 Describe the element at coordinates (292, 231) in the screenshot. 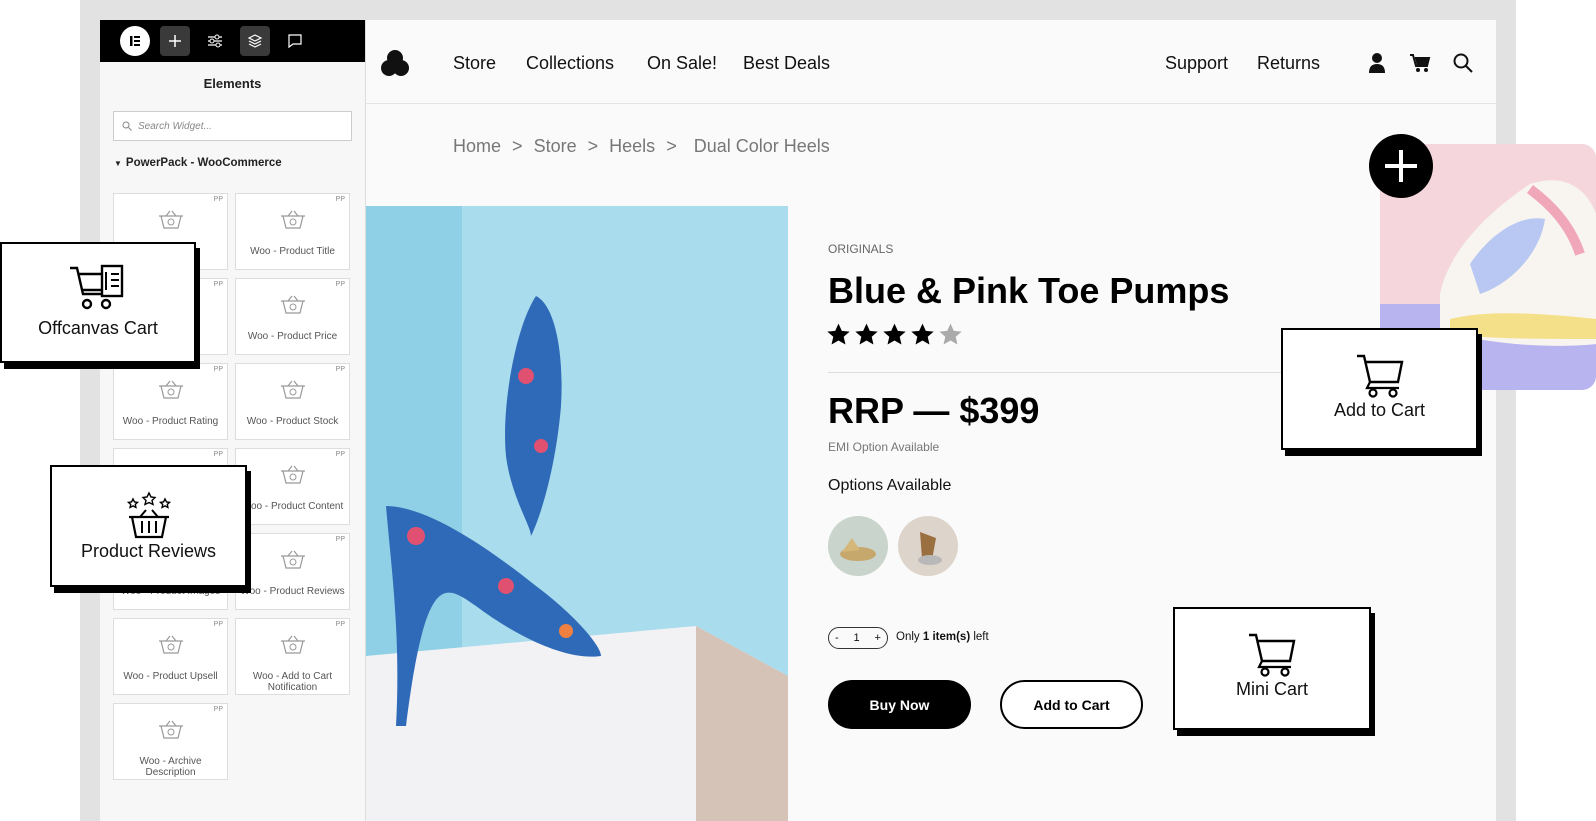

I see `widget-tile: PP Woo - Product Title` at that location.